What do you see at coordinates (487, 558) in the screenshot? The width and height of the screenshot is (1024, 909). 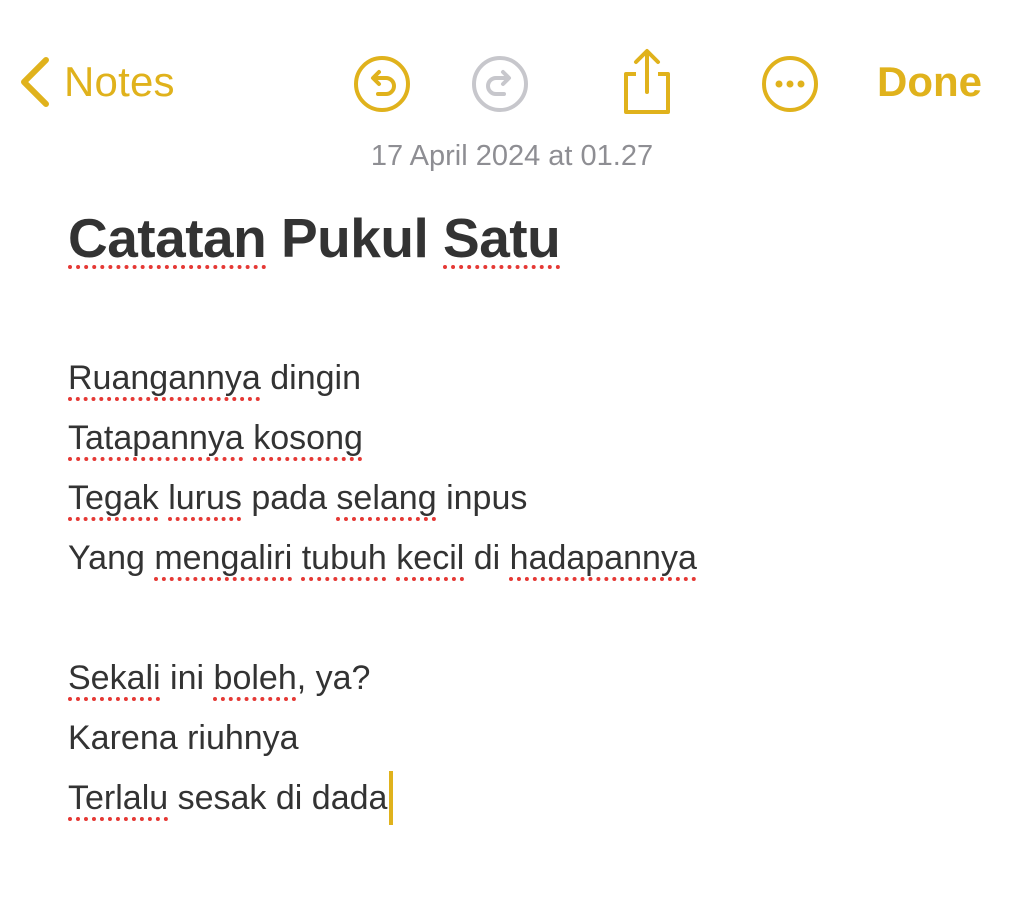 I see `line-text: di` at bounding box center [487, 558].